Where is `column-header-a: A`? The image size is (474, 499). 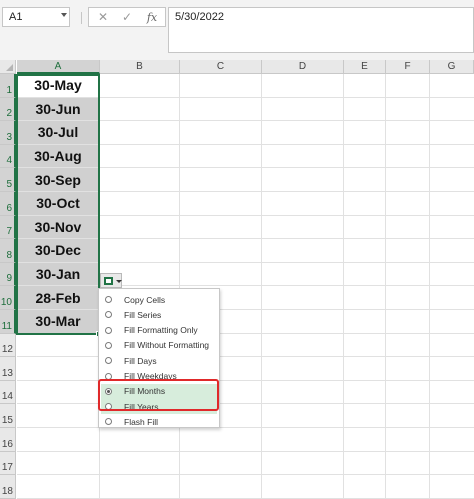 column-header-a: A is located at coordinates (58, 67).